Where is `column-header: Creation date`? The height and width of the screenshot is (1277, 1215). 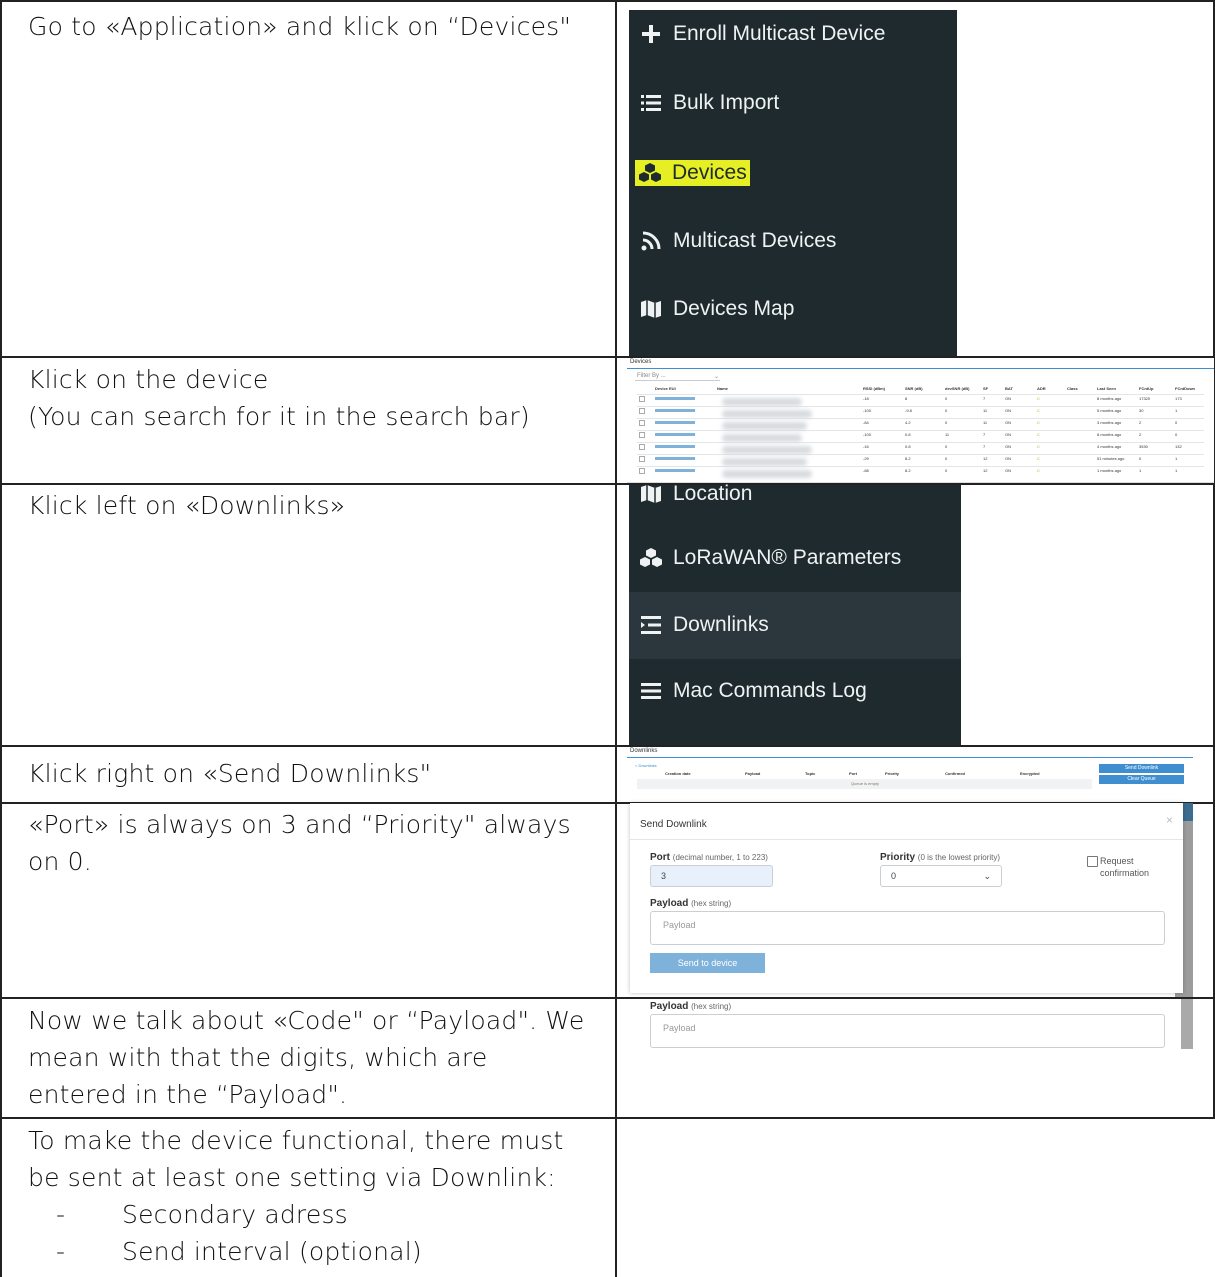 column-header: Creation date is located at coordinates (678, 773).